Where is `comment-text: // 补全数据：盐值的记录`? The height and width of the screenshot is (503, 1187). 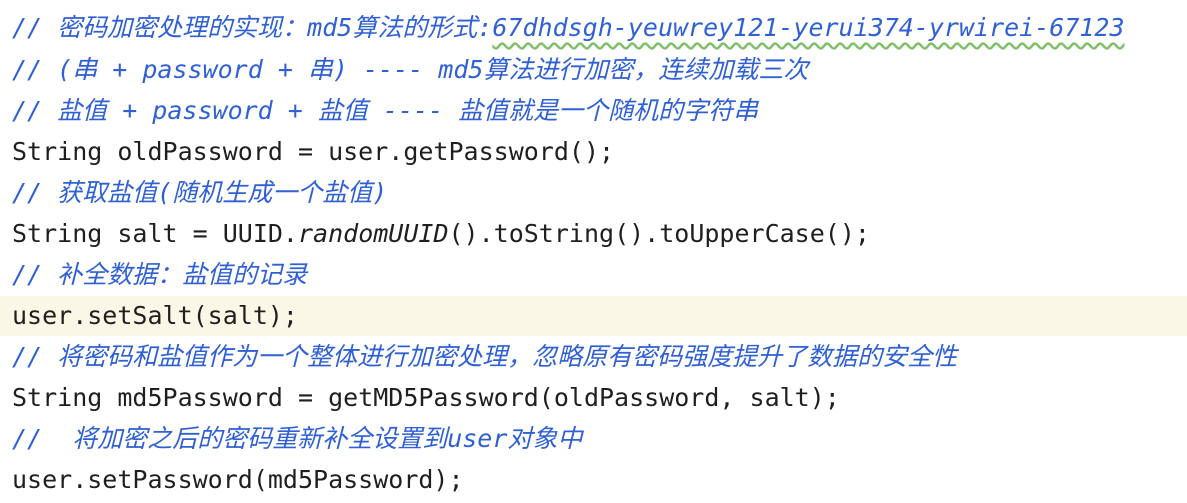 comment-text: // 补全数据：盐值的记录 is located at coordinates (160, 274).